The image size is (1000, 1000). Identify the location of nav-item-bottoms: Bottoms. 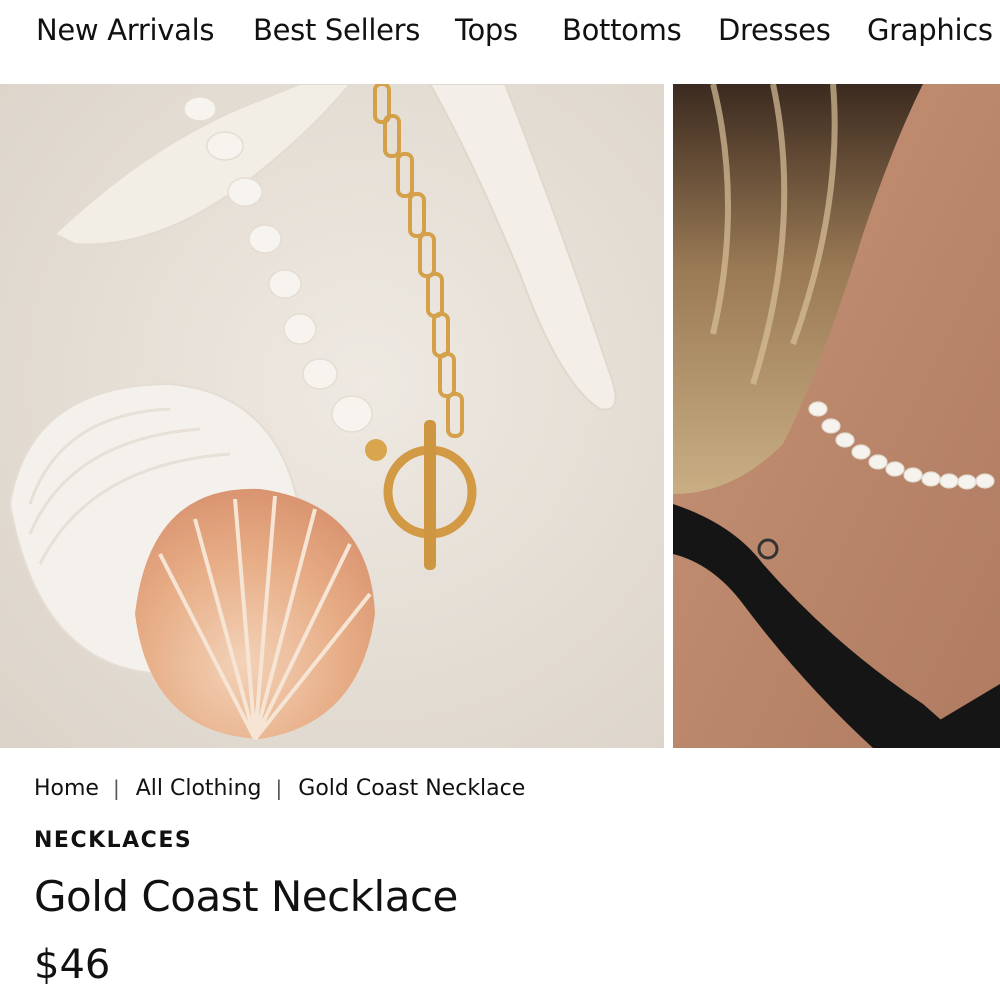
(622, 30).